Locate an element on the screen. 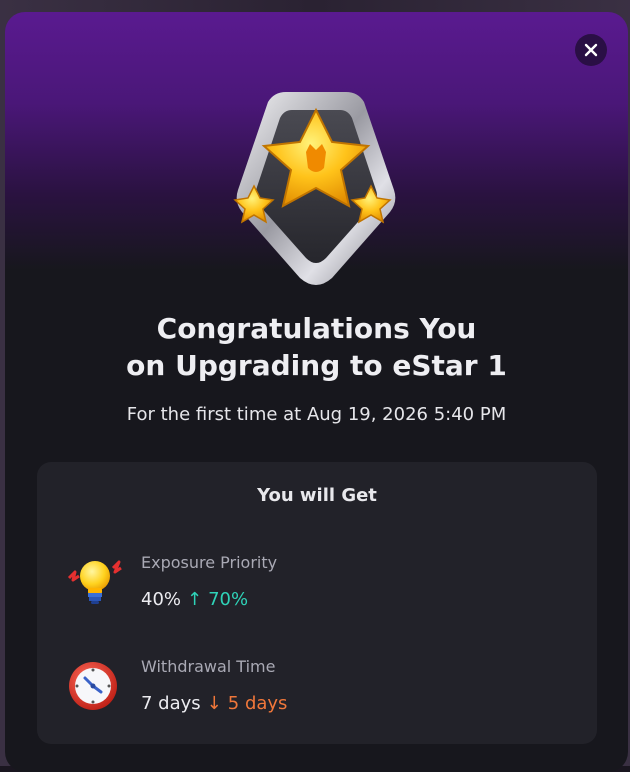 The image size is (630, 772). arrow-up-icon: ↑ is located at coordinates (195, 599).